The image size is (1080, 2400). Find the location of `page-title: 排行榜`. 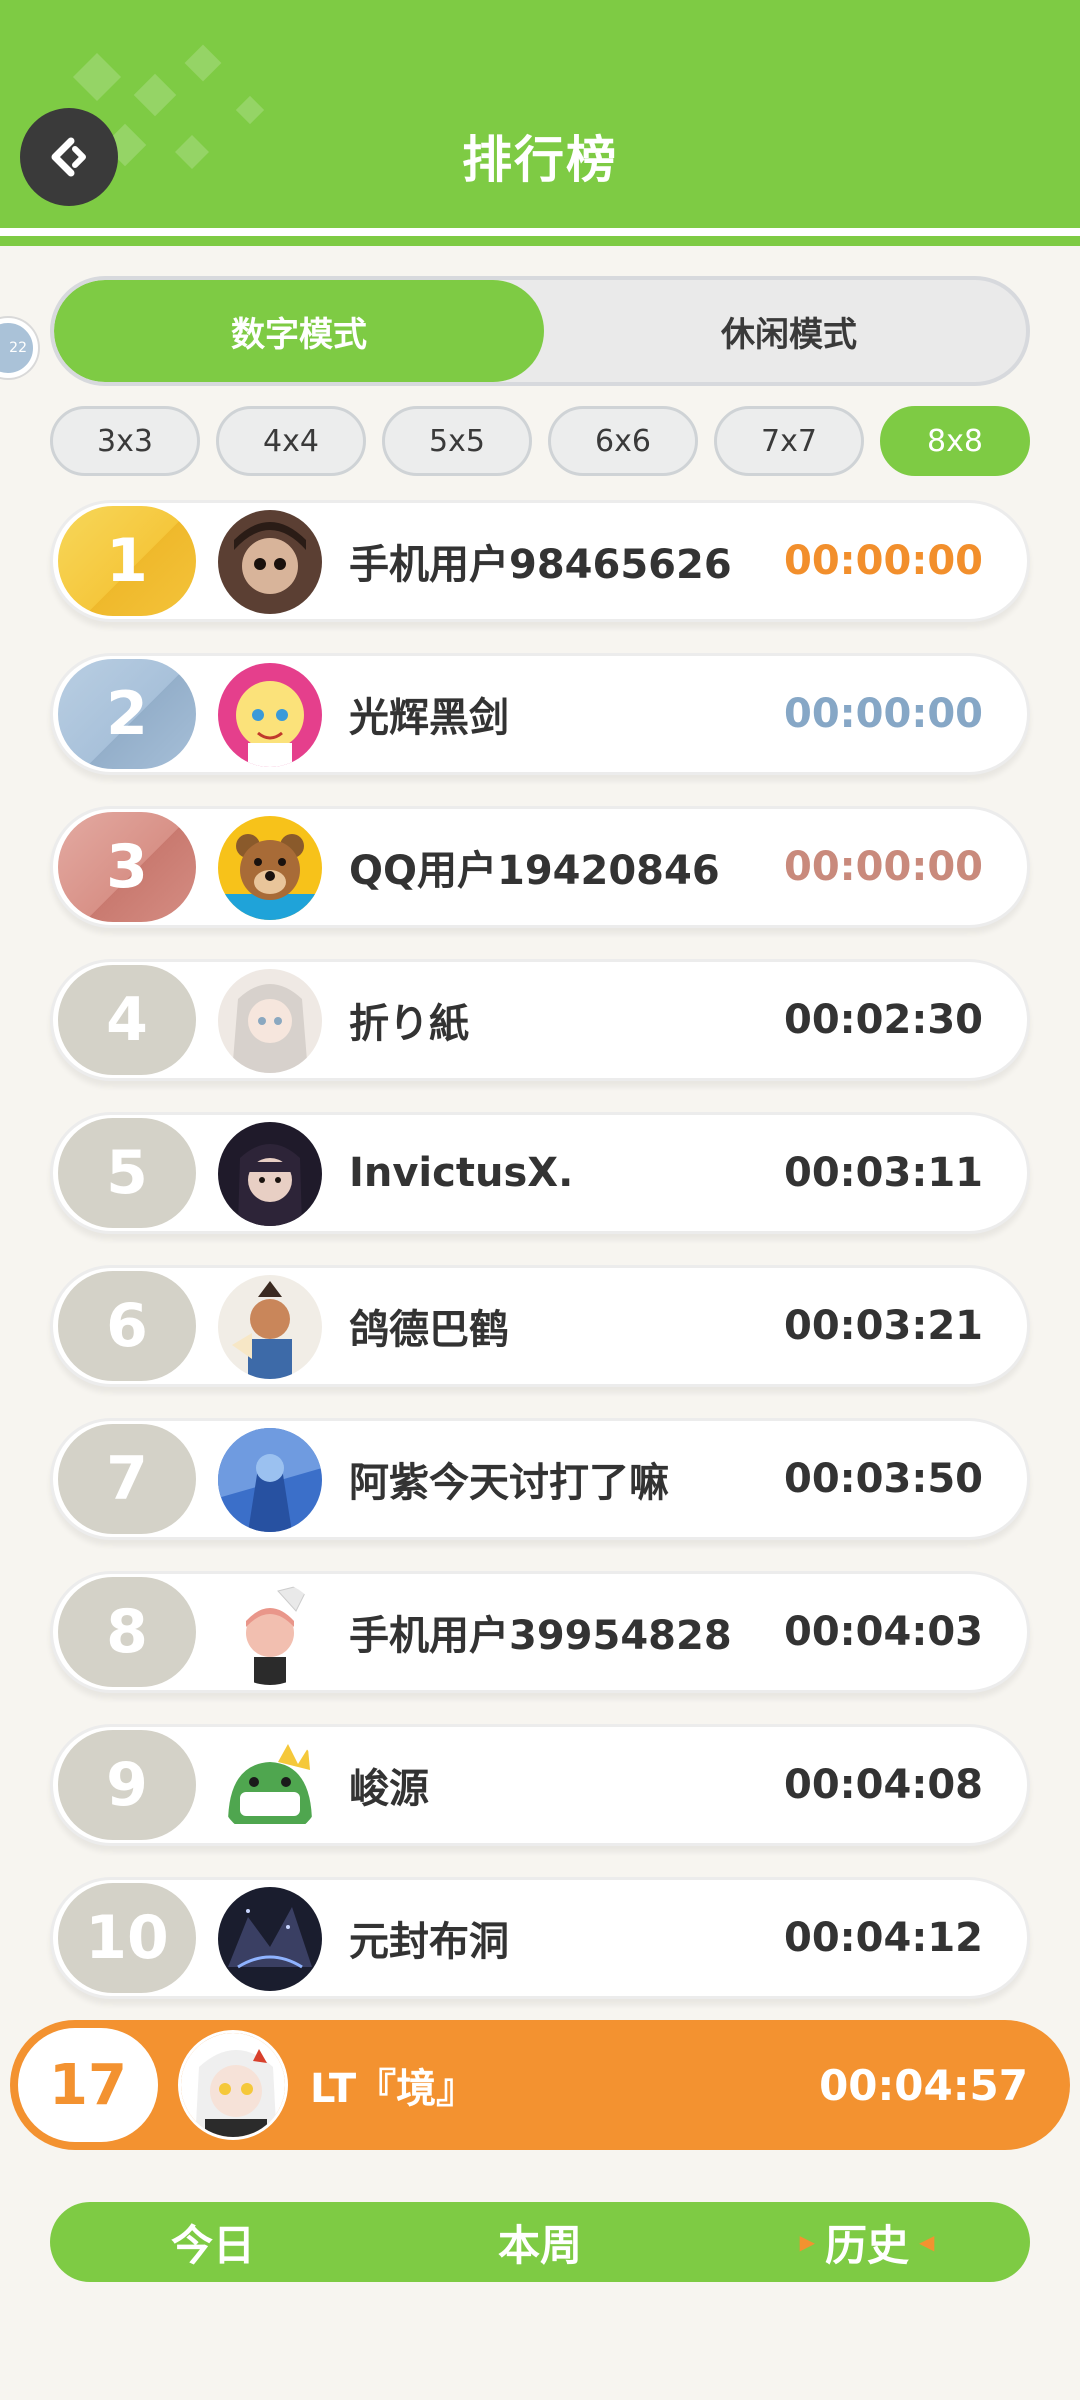

page-title: 排行榜 is located at coordinates (540, 160).